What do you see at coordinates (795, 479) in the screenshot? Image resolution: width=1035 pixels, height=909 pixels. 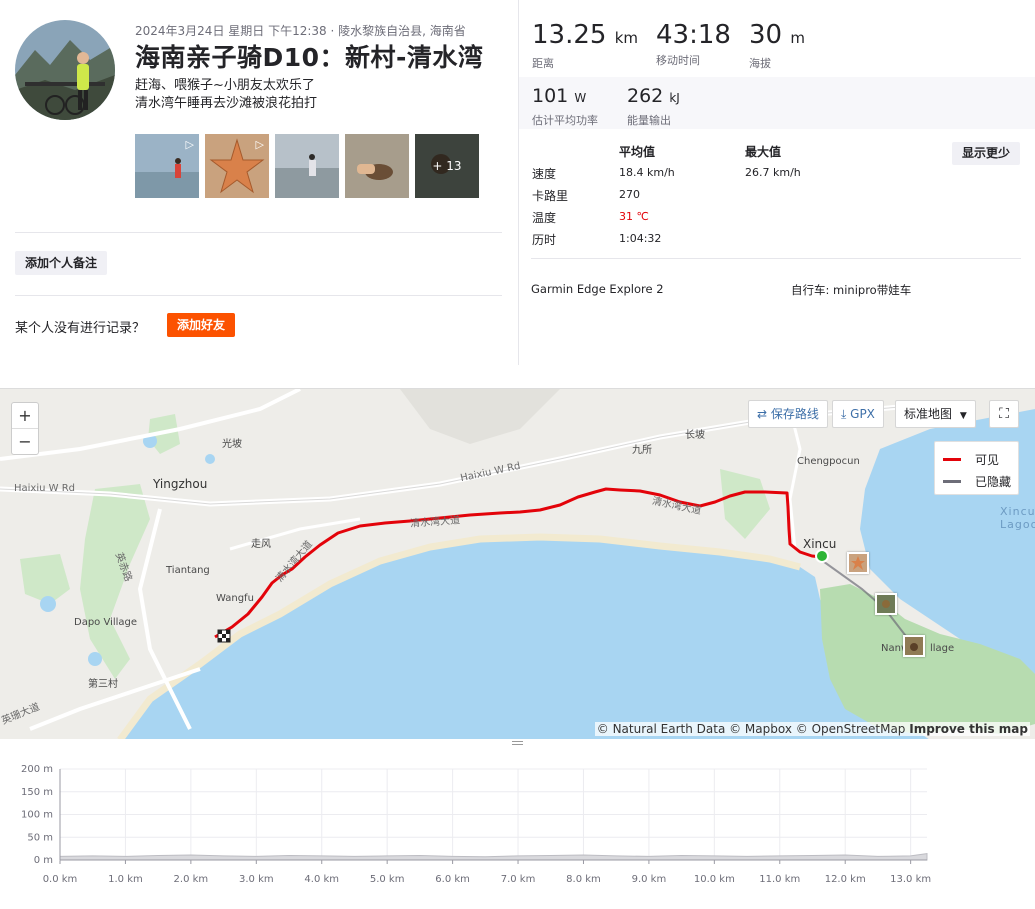 I see `road` at bounding box center [795, 479].